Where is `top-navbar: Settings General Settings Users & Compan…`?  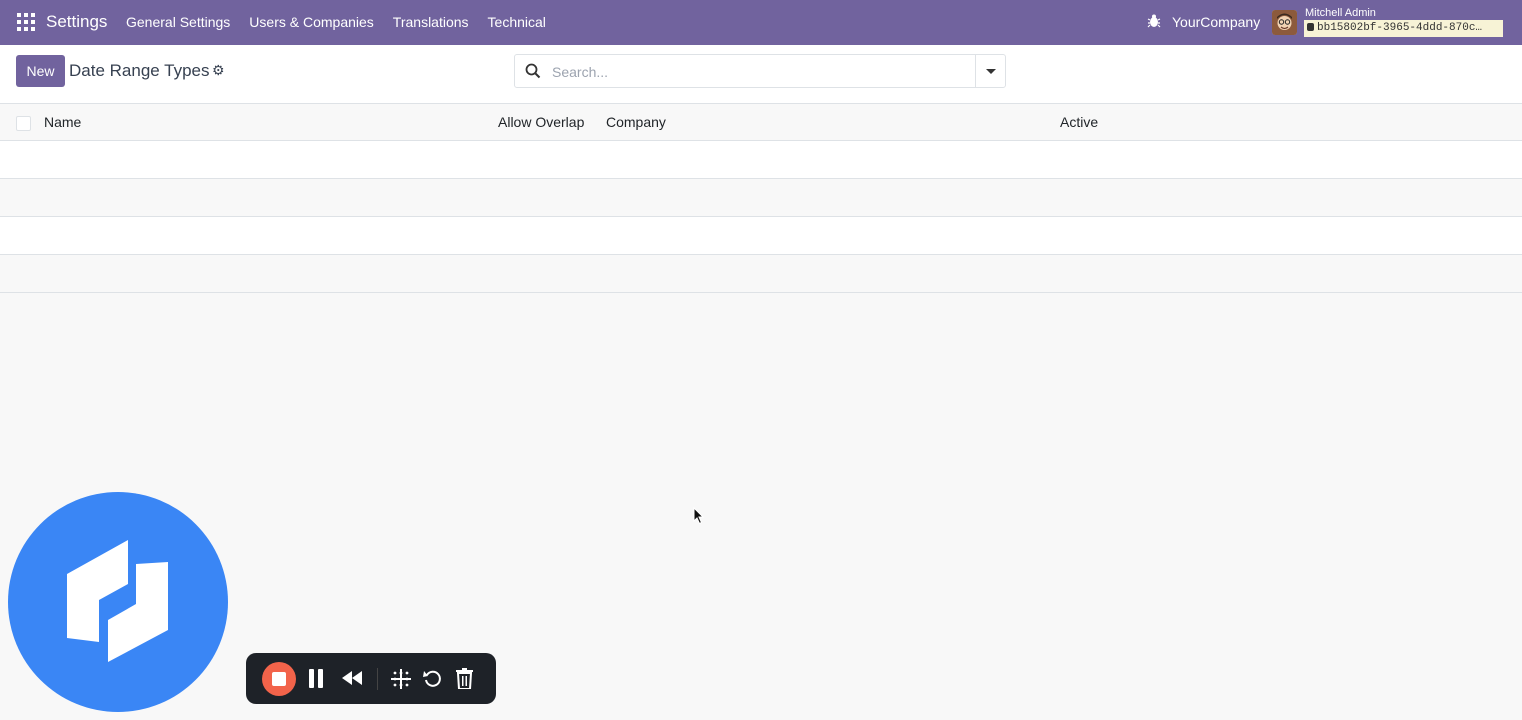 top-navbar: Settings General Settings Users & Compan… is located at coordinates (761, 22).